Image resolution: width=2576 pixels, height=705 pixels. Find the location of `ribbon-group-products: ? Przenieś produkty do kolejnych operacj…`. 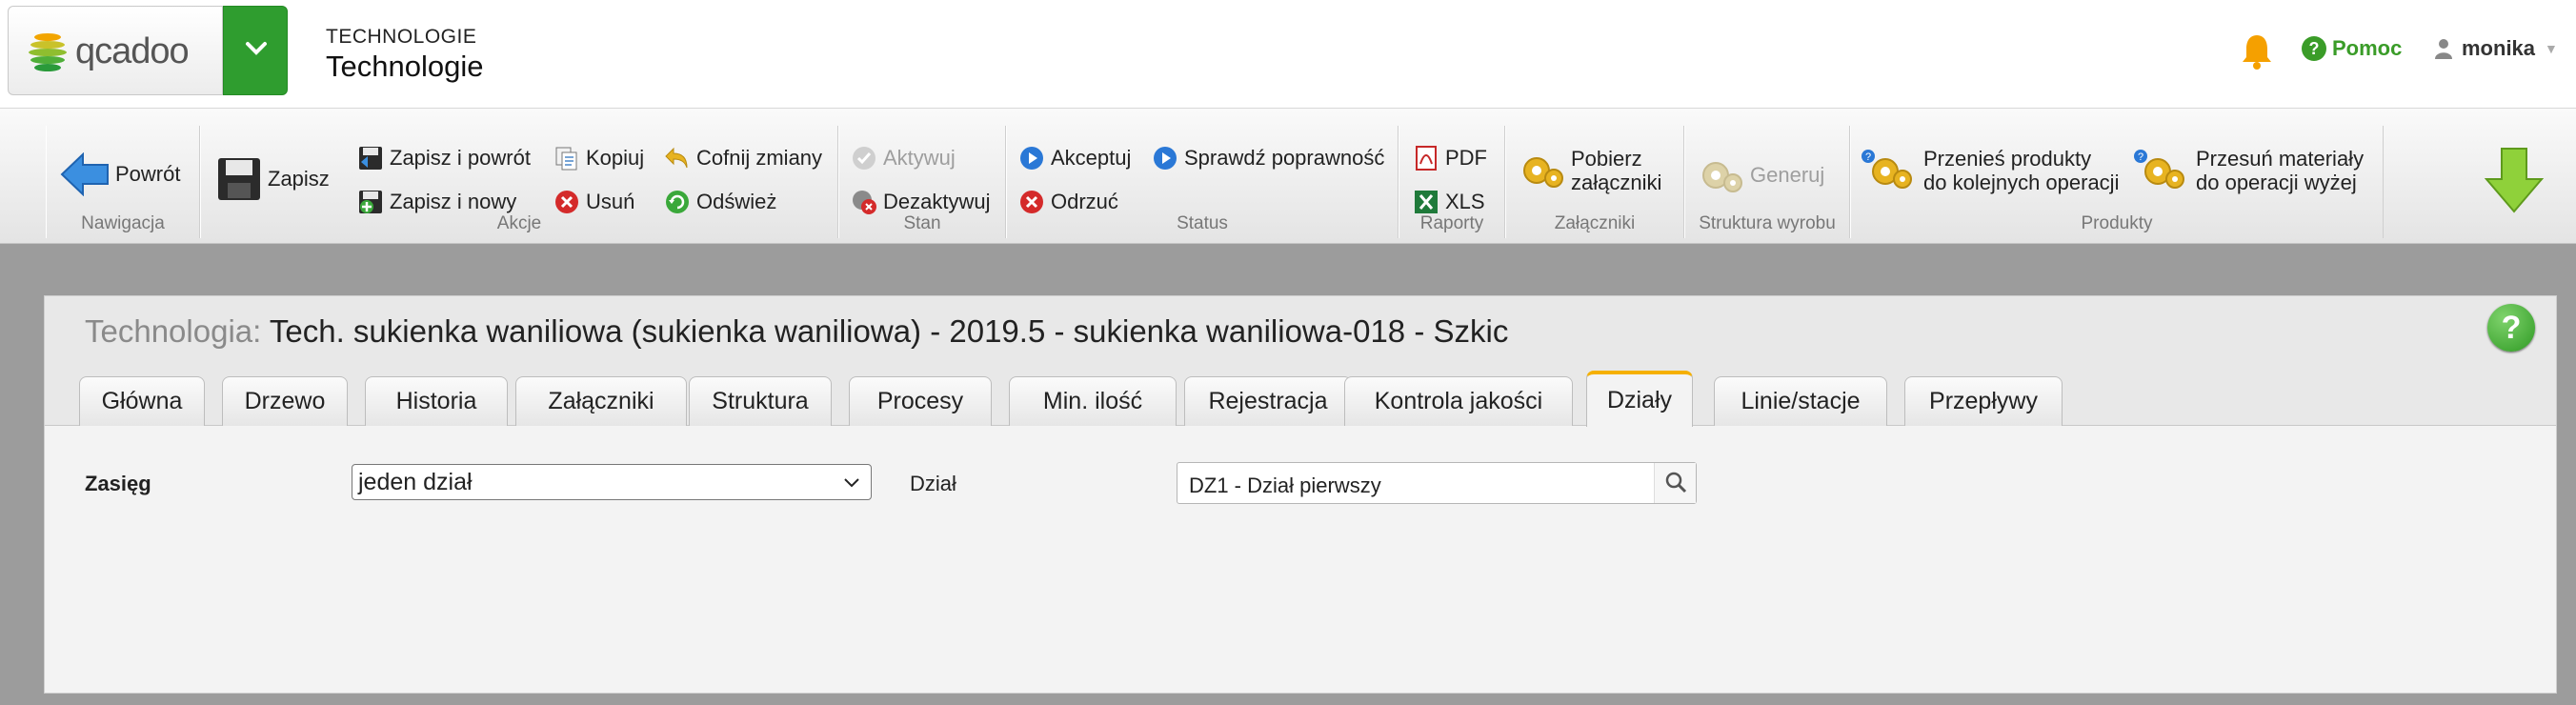

ribbon-group-products: ? Przenieś produkty do kolejnych operacj… is located at coordinates (2117, 182).